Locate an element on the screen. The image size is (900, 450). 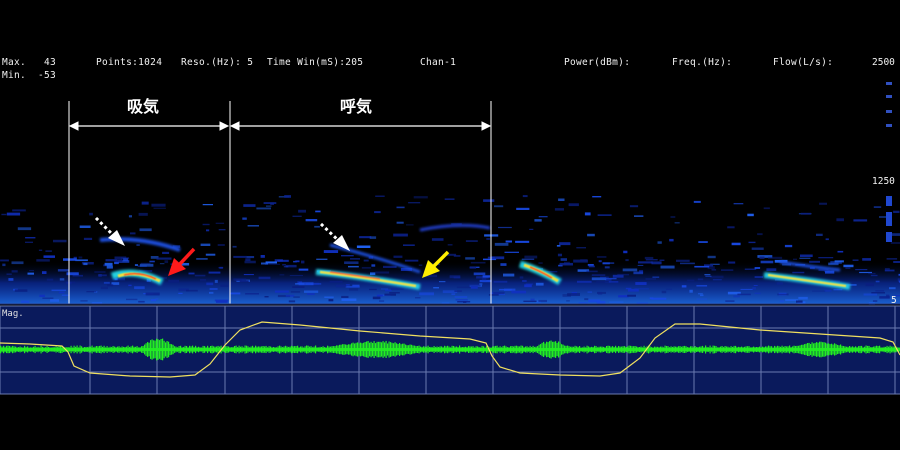
flow-curve is located at coordinates (450, 349).